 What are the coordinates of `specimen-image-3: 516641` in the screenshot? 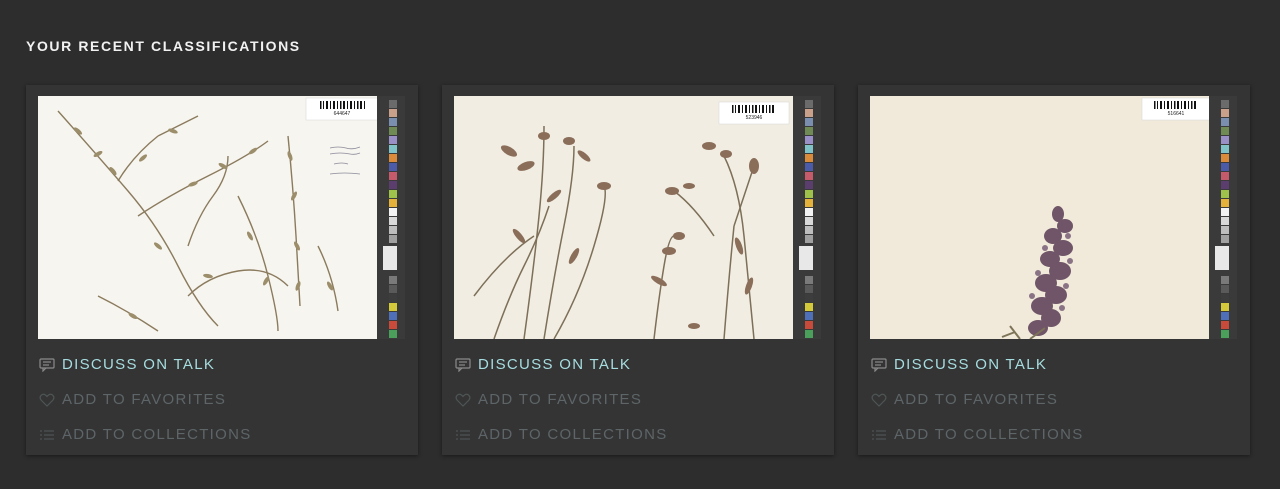 It's located at (1053, 217).